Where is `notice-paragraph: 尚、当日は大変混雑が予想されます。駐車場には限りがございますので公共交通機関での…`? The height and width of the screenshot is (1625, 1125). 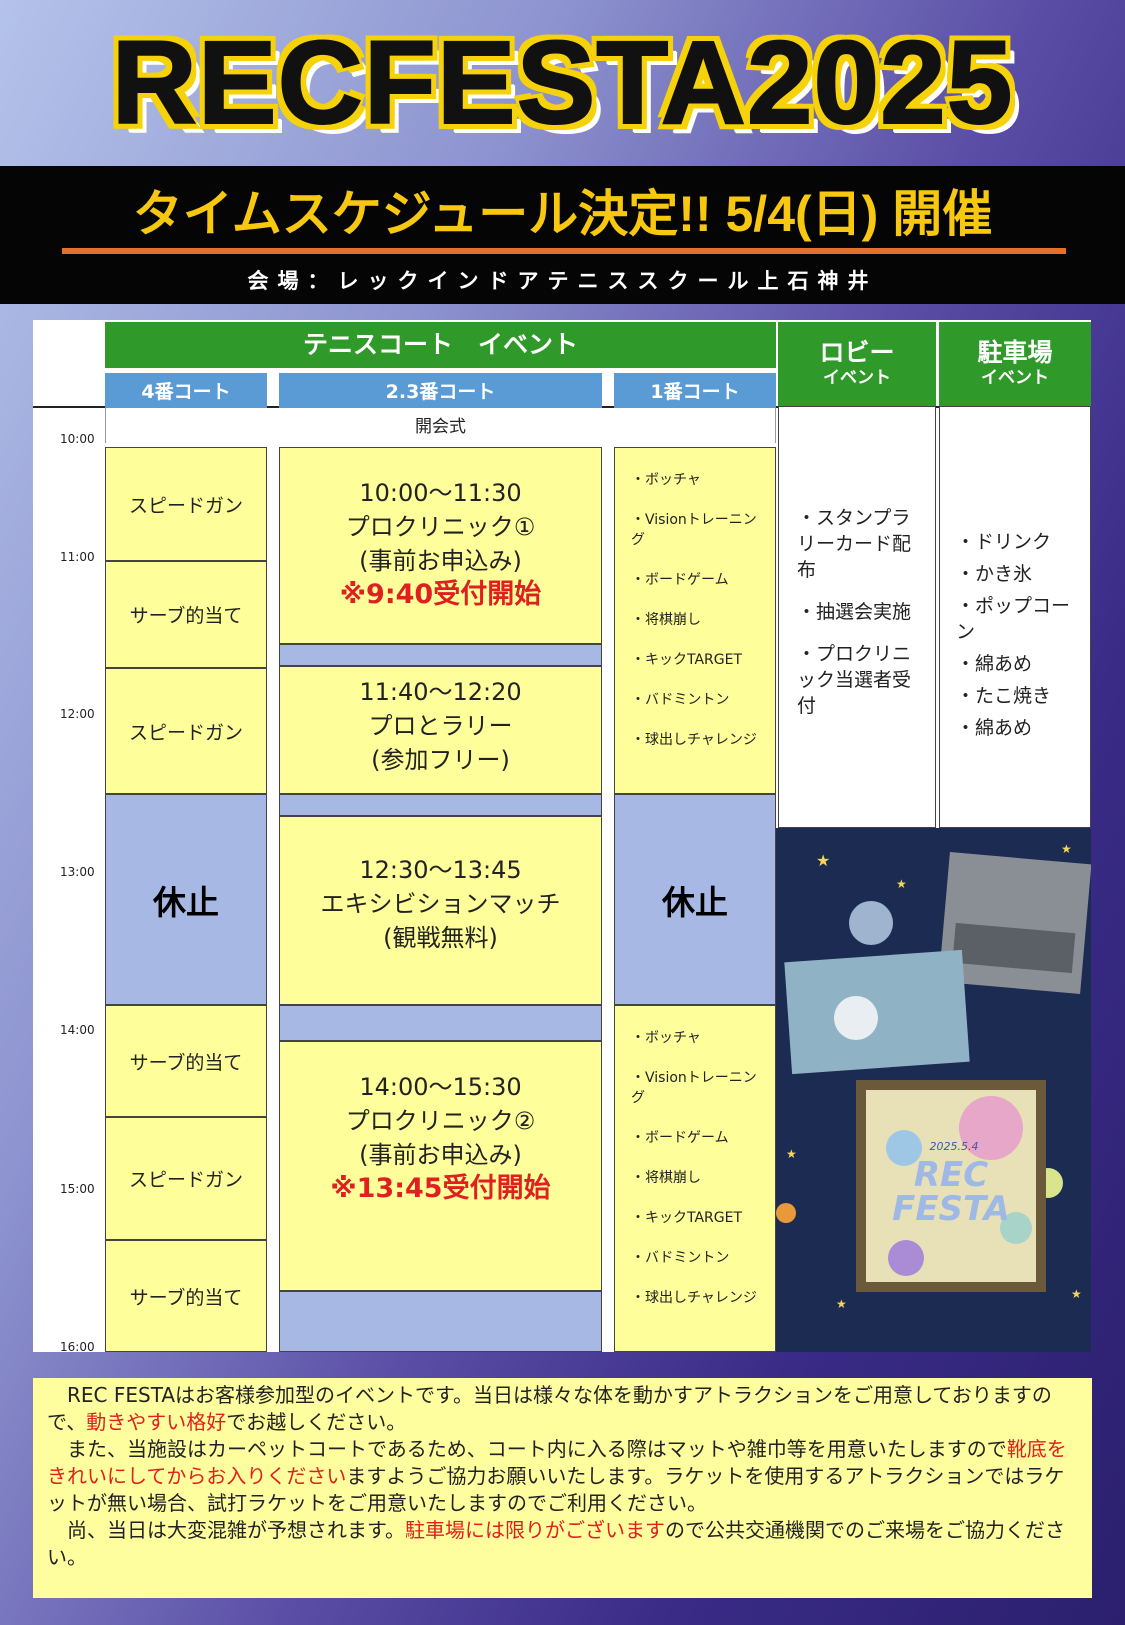
notice-paragraph: 尚、当日は大変混雑が予想されます。駐車場には限りがございますので公共交通機関での… is located at coordinates (556, 1543).